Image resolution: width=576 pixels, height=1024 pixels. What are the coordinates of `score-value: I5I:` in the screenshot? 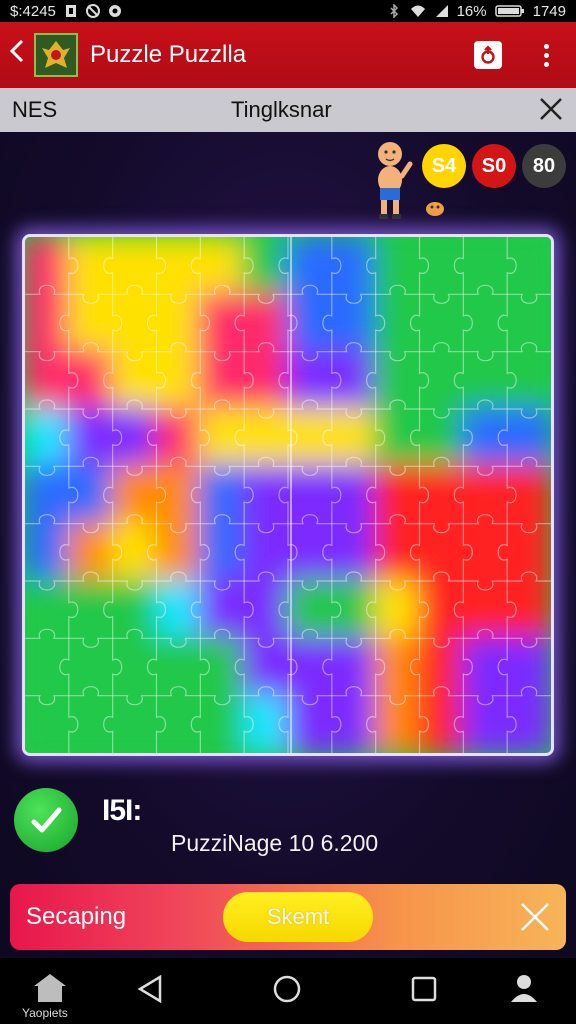 It's located at (122, 810).